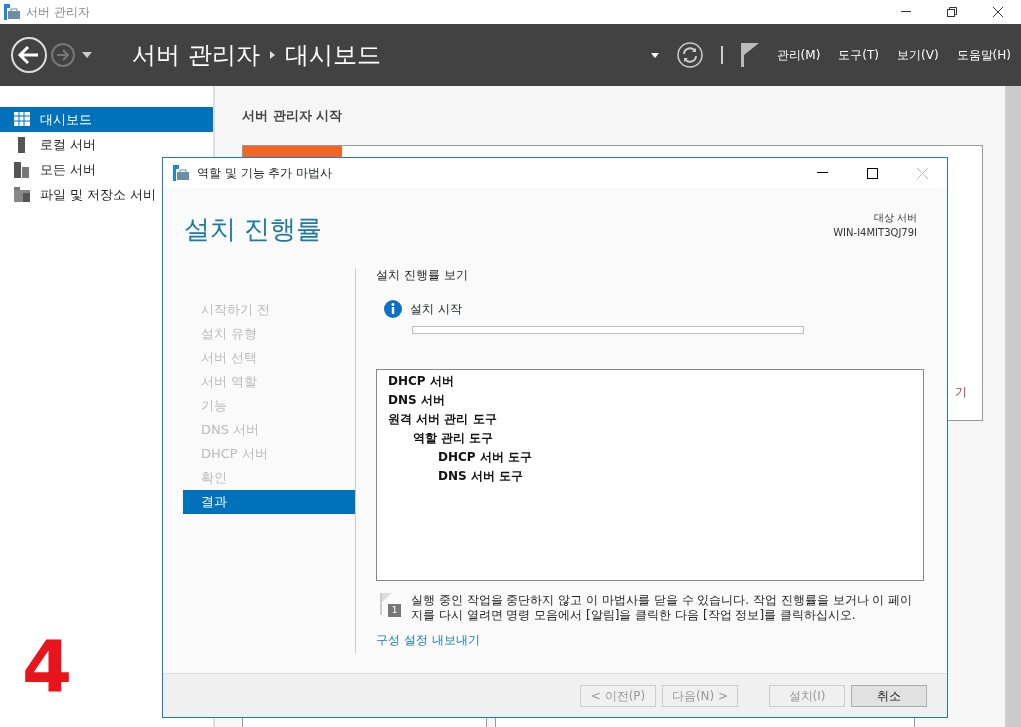  Describe the element at coordinates (859, 55) in the screenshot. I see `menu-item: 도구(T)` at that location.